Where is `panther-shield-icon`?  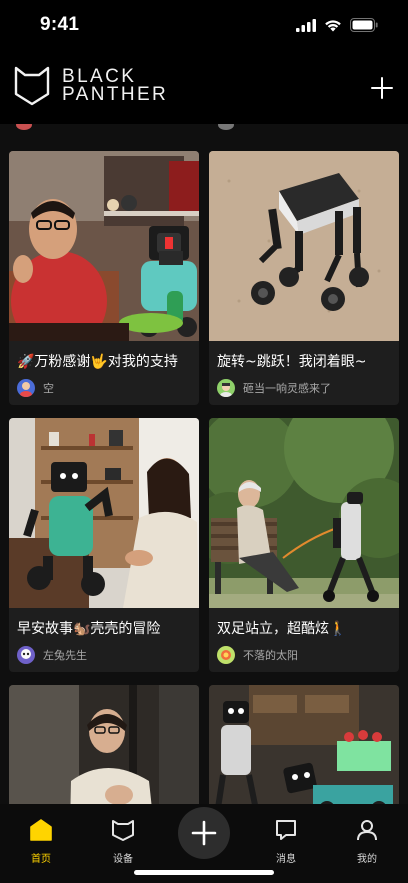 panther-shield-icon is located at coordinates (32, 86).